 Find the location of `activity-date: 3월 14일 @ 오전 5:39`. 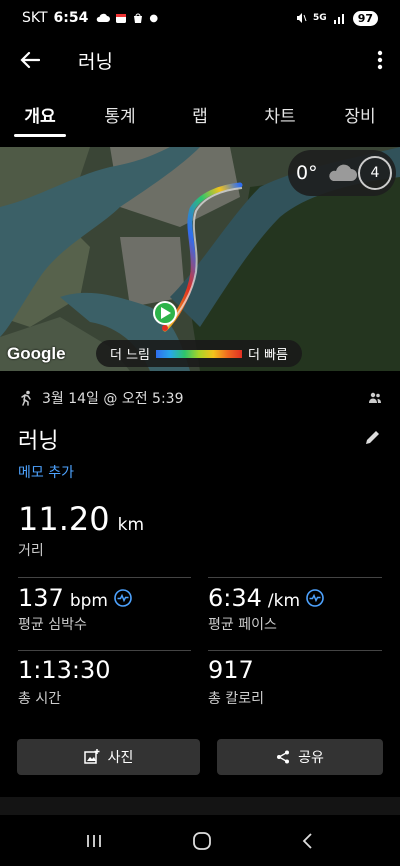

activity-date: 3월 14일 @ 오전 5:39 is located at coordinates (113, 399).